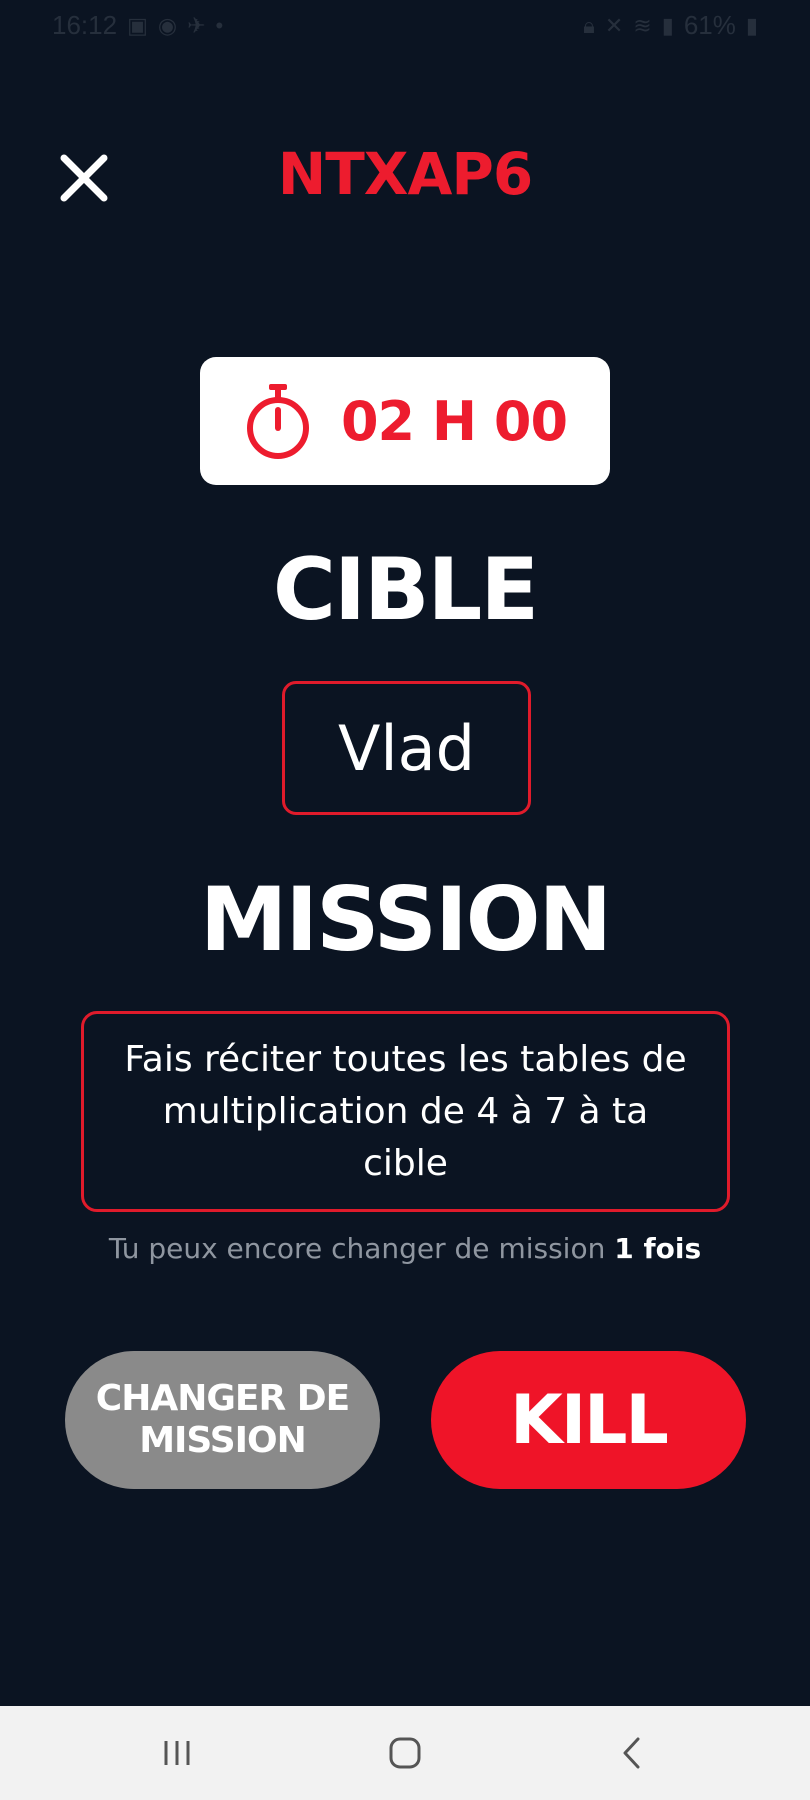 This screenshot has height=1800, width=810. I want to click on kill-button: KILL, so click(588, 1420).